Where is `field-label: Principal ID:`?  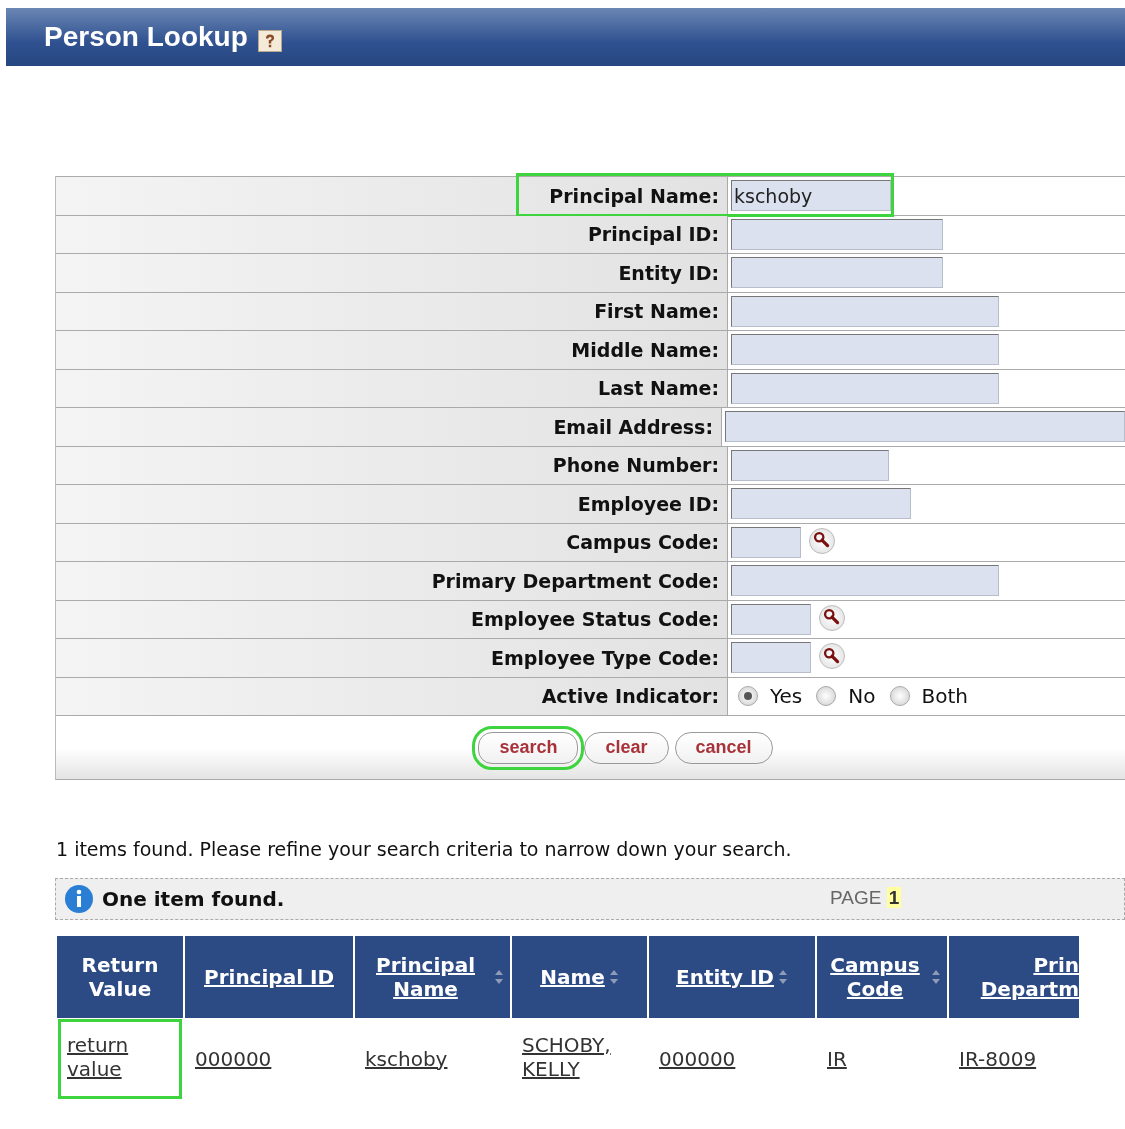 field-label: Principal ID: is located at coordinates (653, 234).